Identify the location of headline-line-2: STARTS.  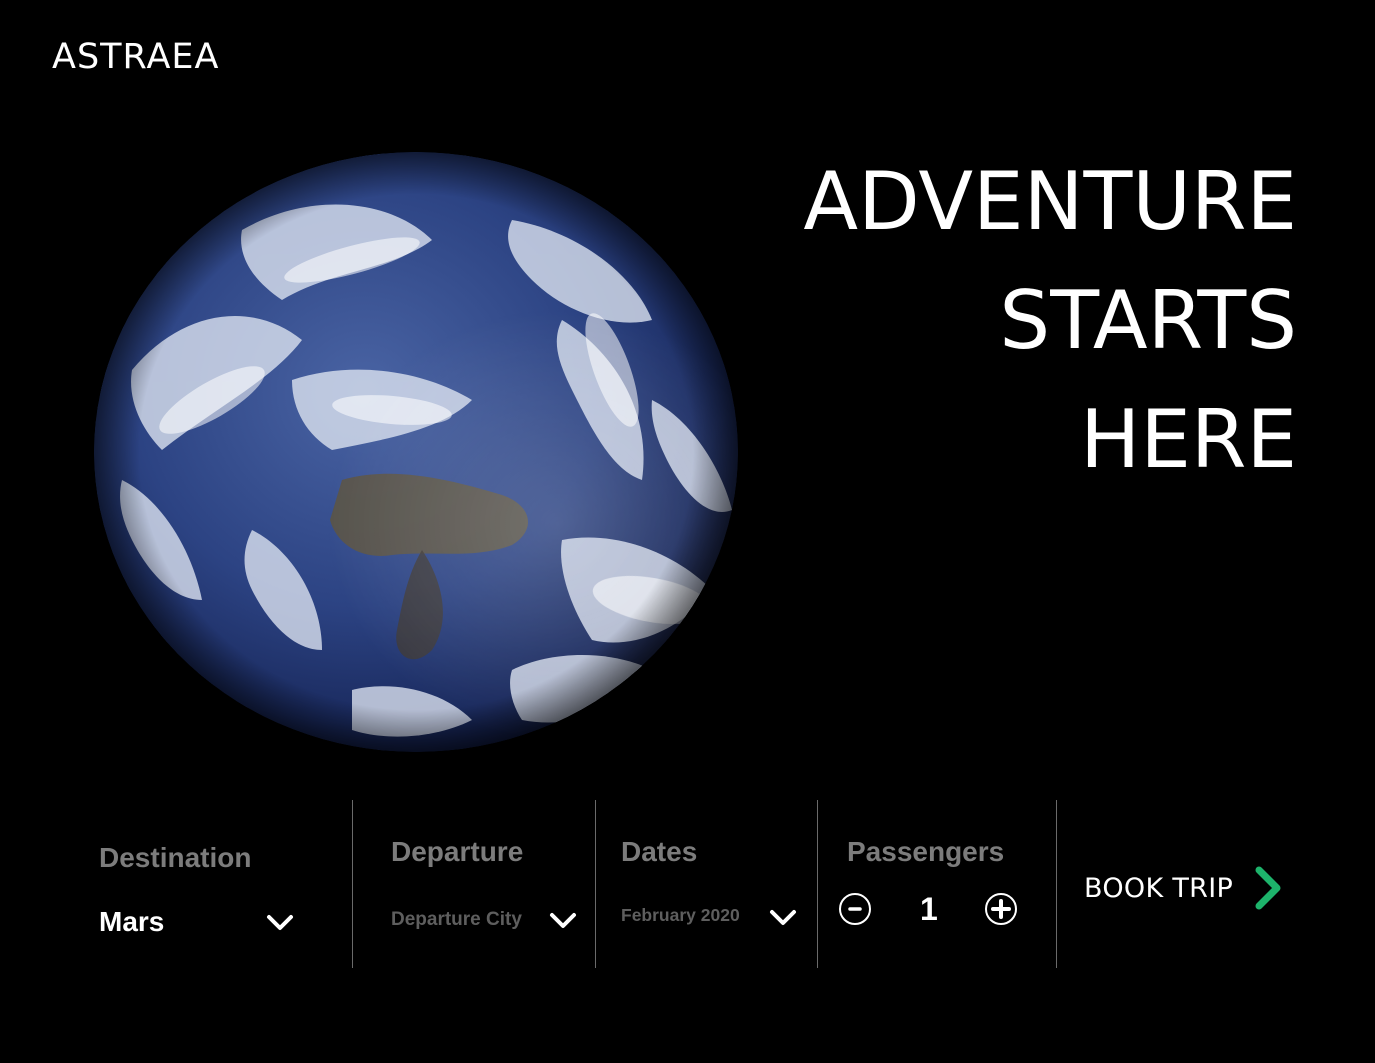
(1148, 320).